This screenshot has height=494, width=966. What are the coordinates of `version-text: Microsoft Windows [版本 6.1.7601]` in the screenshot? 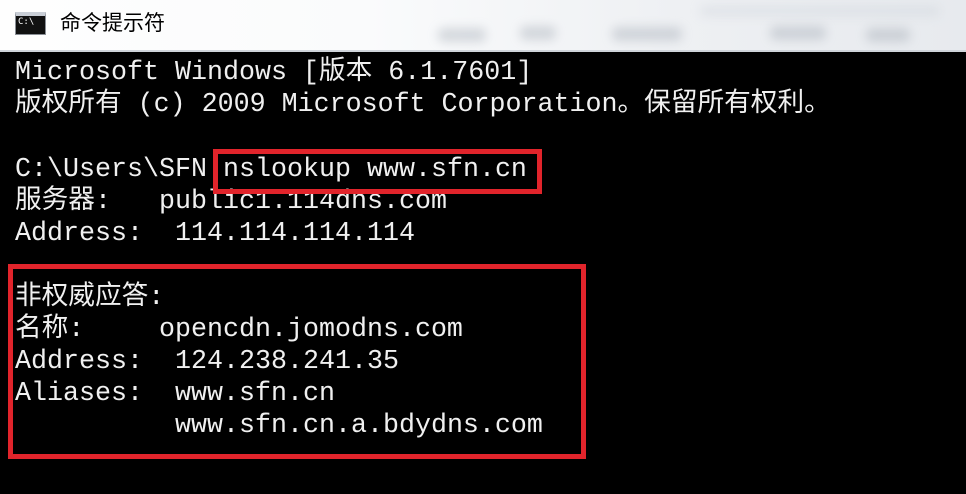 It's located at (274, 73).